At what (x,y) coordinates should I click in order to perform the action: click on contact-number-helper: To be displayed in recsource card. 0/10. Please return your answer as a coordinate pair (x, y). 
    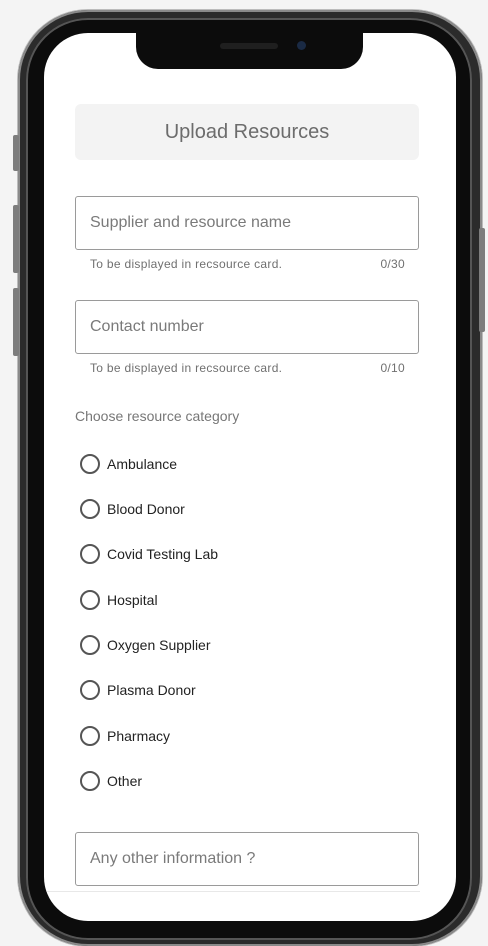
    Looking at the image, I should click on (247, 368).